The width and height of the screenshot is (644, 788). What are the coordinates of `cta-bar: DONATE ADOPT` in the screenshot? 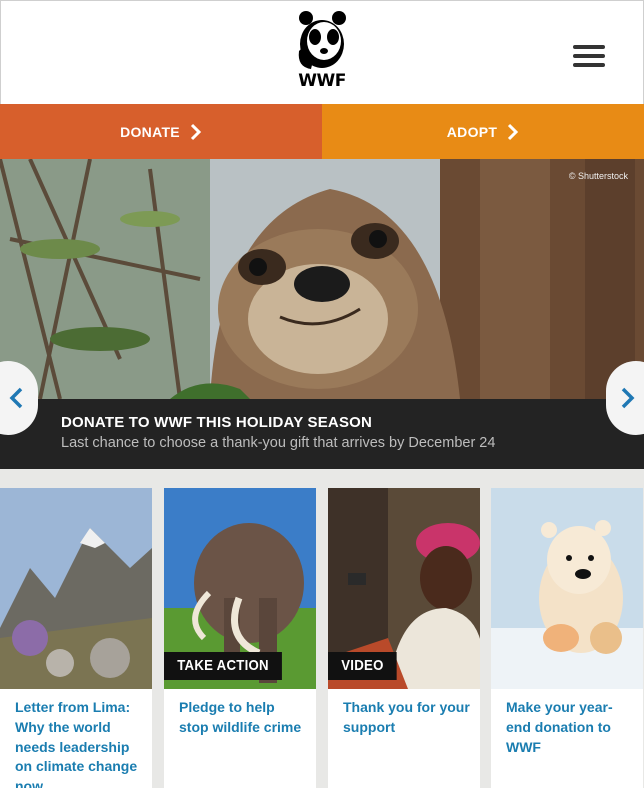 It's located at (322, 131).